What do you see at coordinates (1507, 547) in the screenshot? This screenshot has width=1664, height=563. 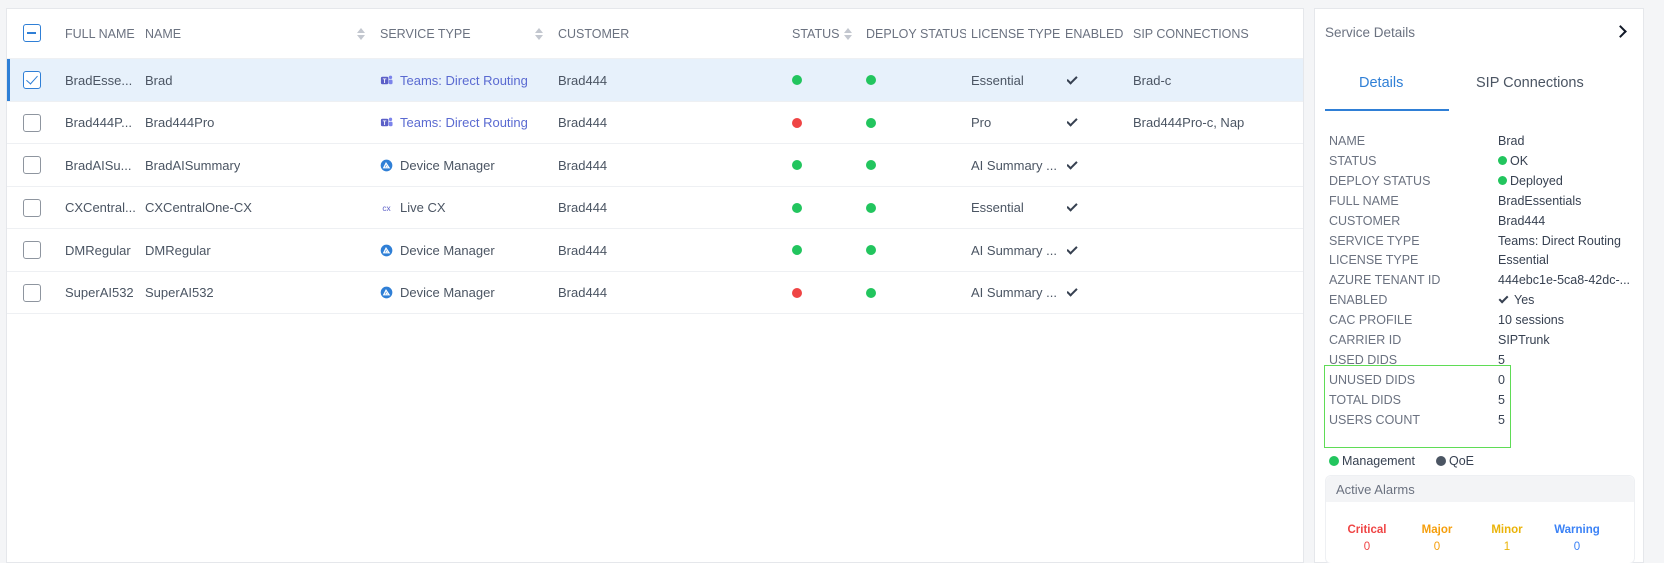 I see `alarm-count-minor: 1` at bounding box center [1507, 547].